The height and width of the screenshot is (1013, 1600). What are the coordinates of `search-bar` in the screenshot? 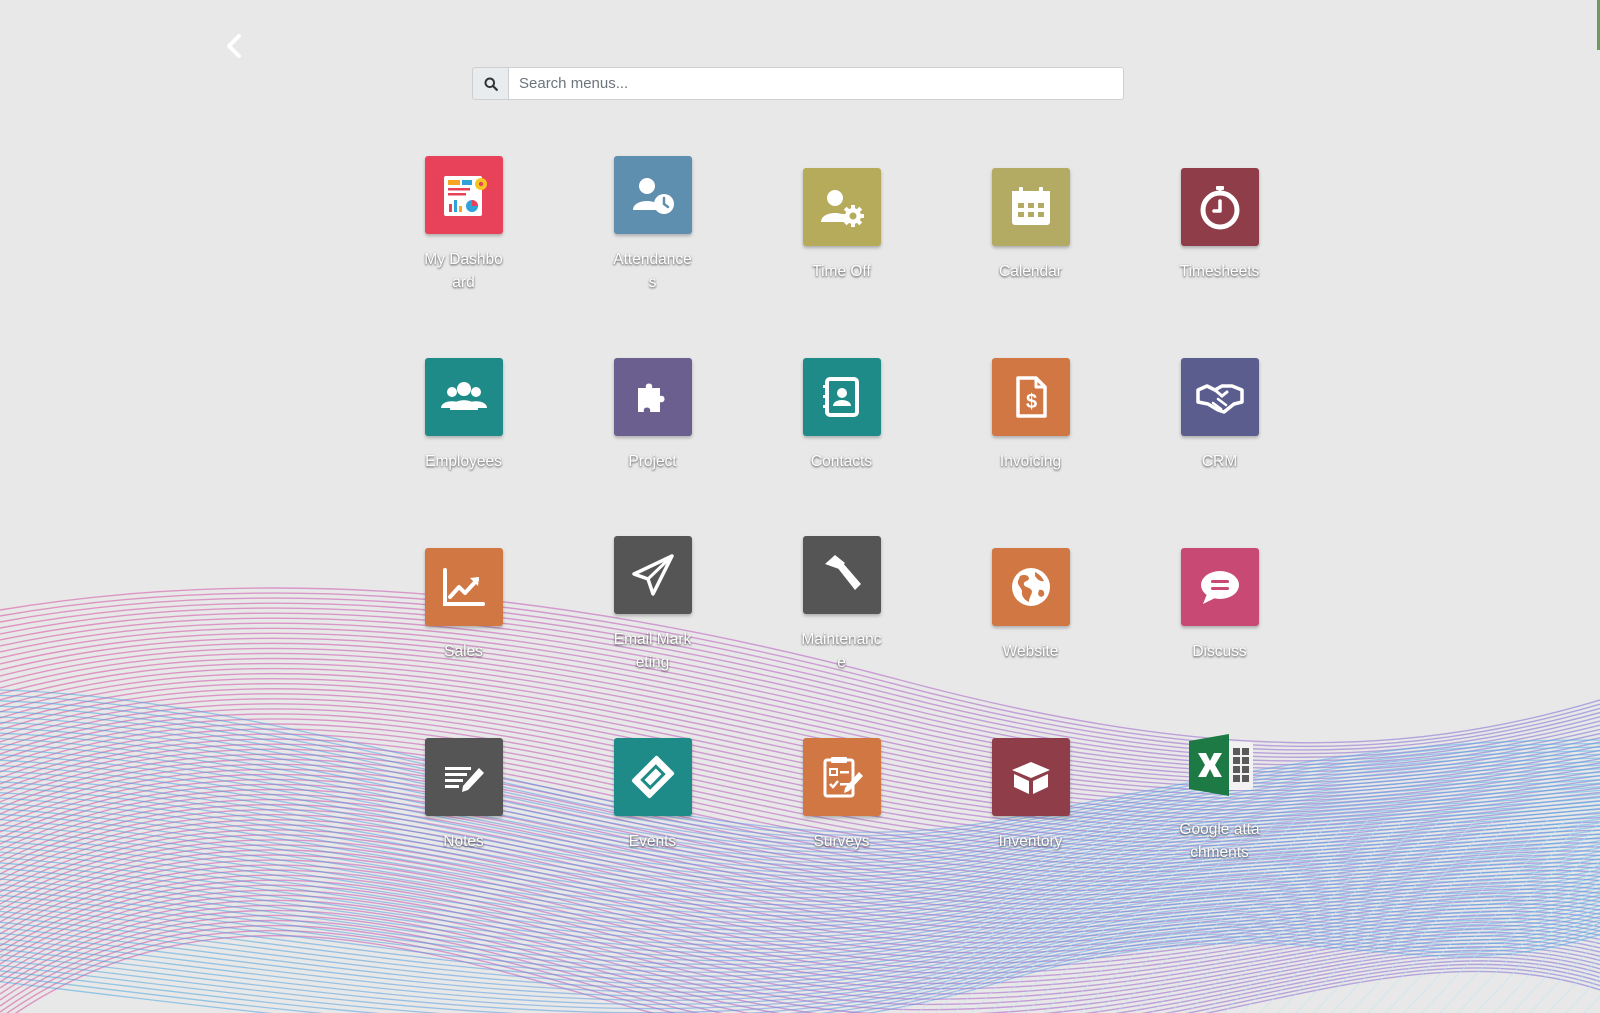 It's located at (798, 83).